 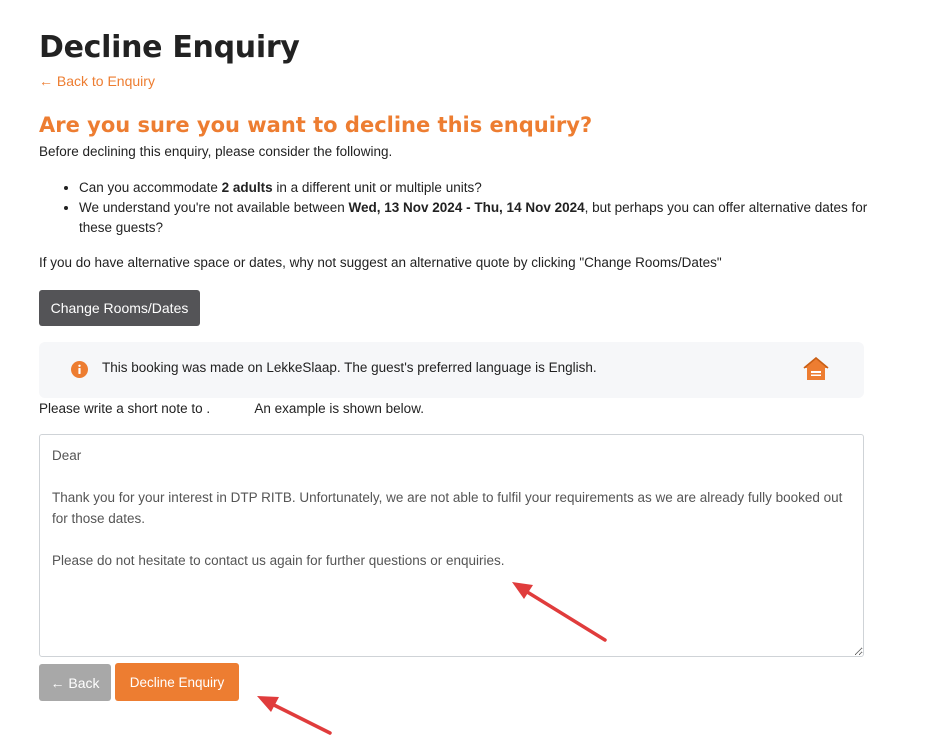 What do you see at coordinates (247, 187) in the screenshot?
I see `guest-count: 2 adults` at bounding box center [247, 187].